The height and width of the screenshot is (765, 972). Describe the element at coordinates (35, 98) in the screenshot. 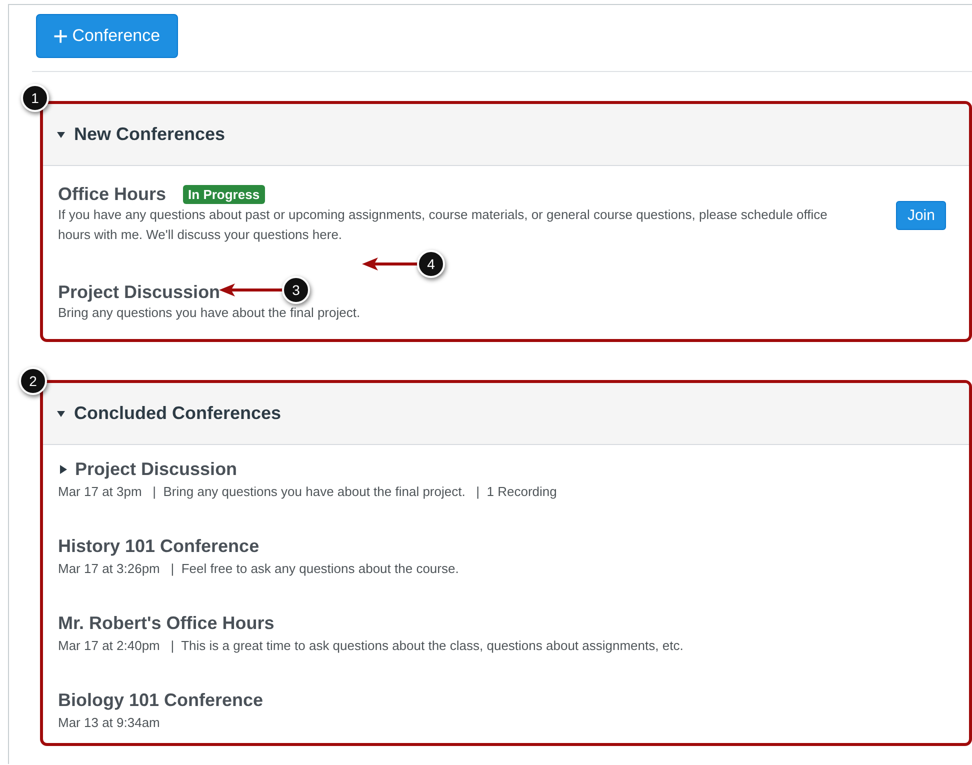

I see `callout-marker: 1` at that location.